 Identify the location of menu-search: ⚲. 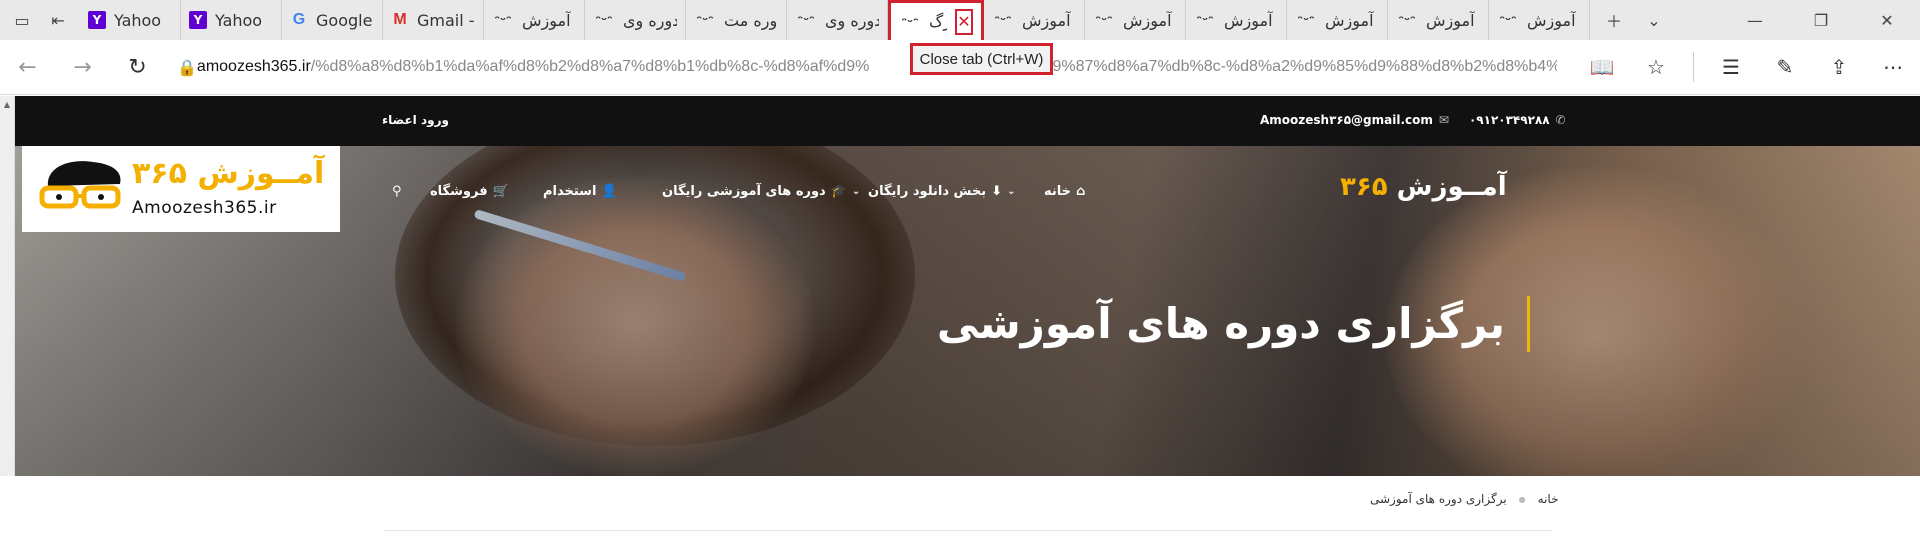
(397, 191).